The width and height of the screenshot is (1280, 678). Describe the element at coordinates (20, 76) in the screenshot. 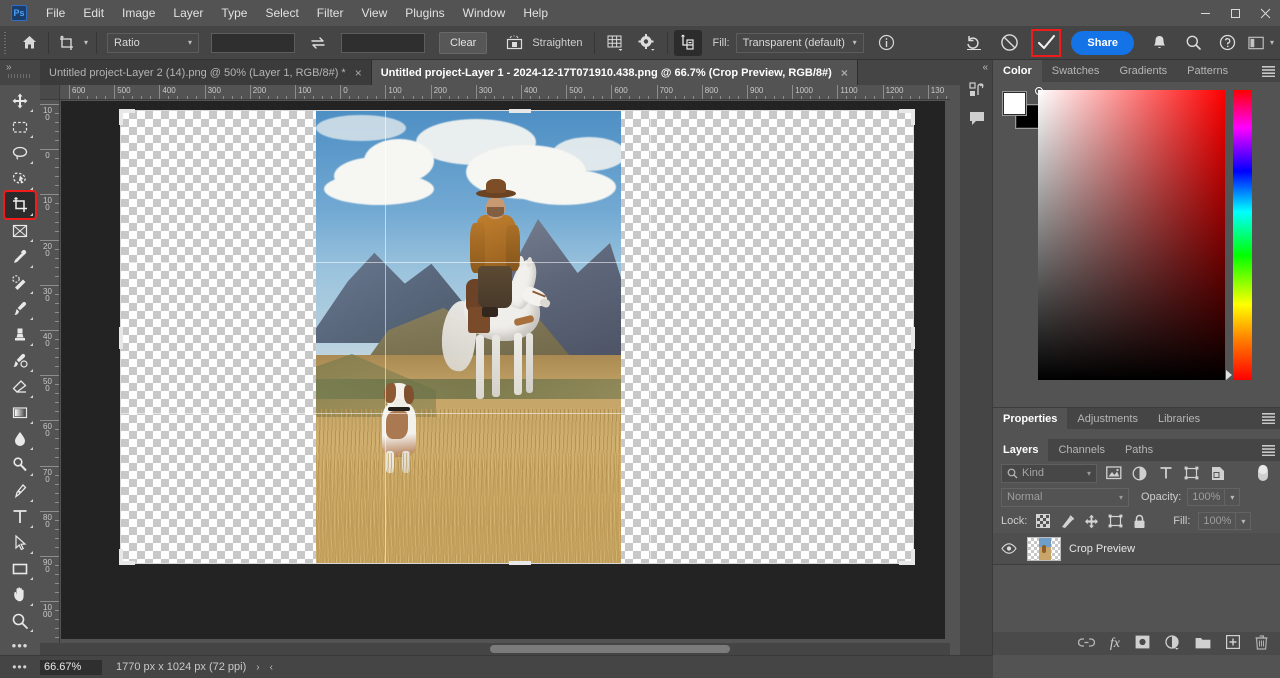

I see `drag-handle` at that location.